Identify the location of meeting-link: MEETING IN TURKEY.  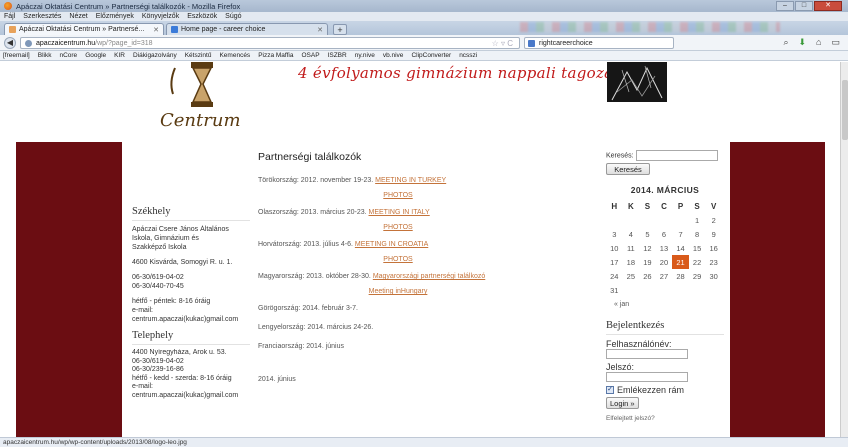
(410, 180).